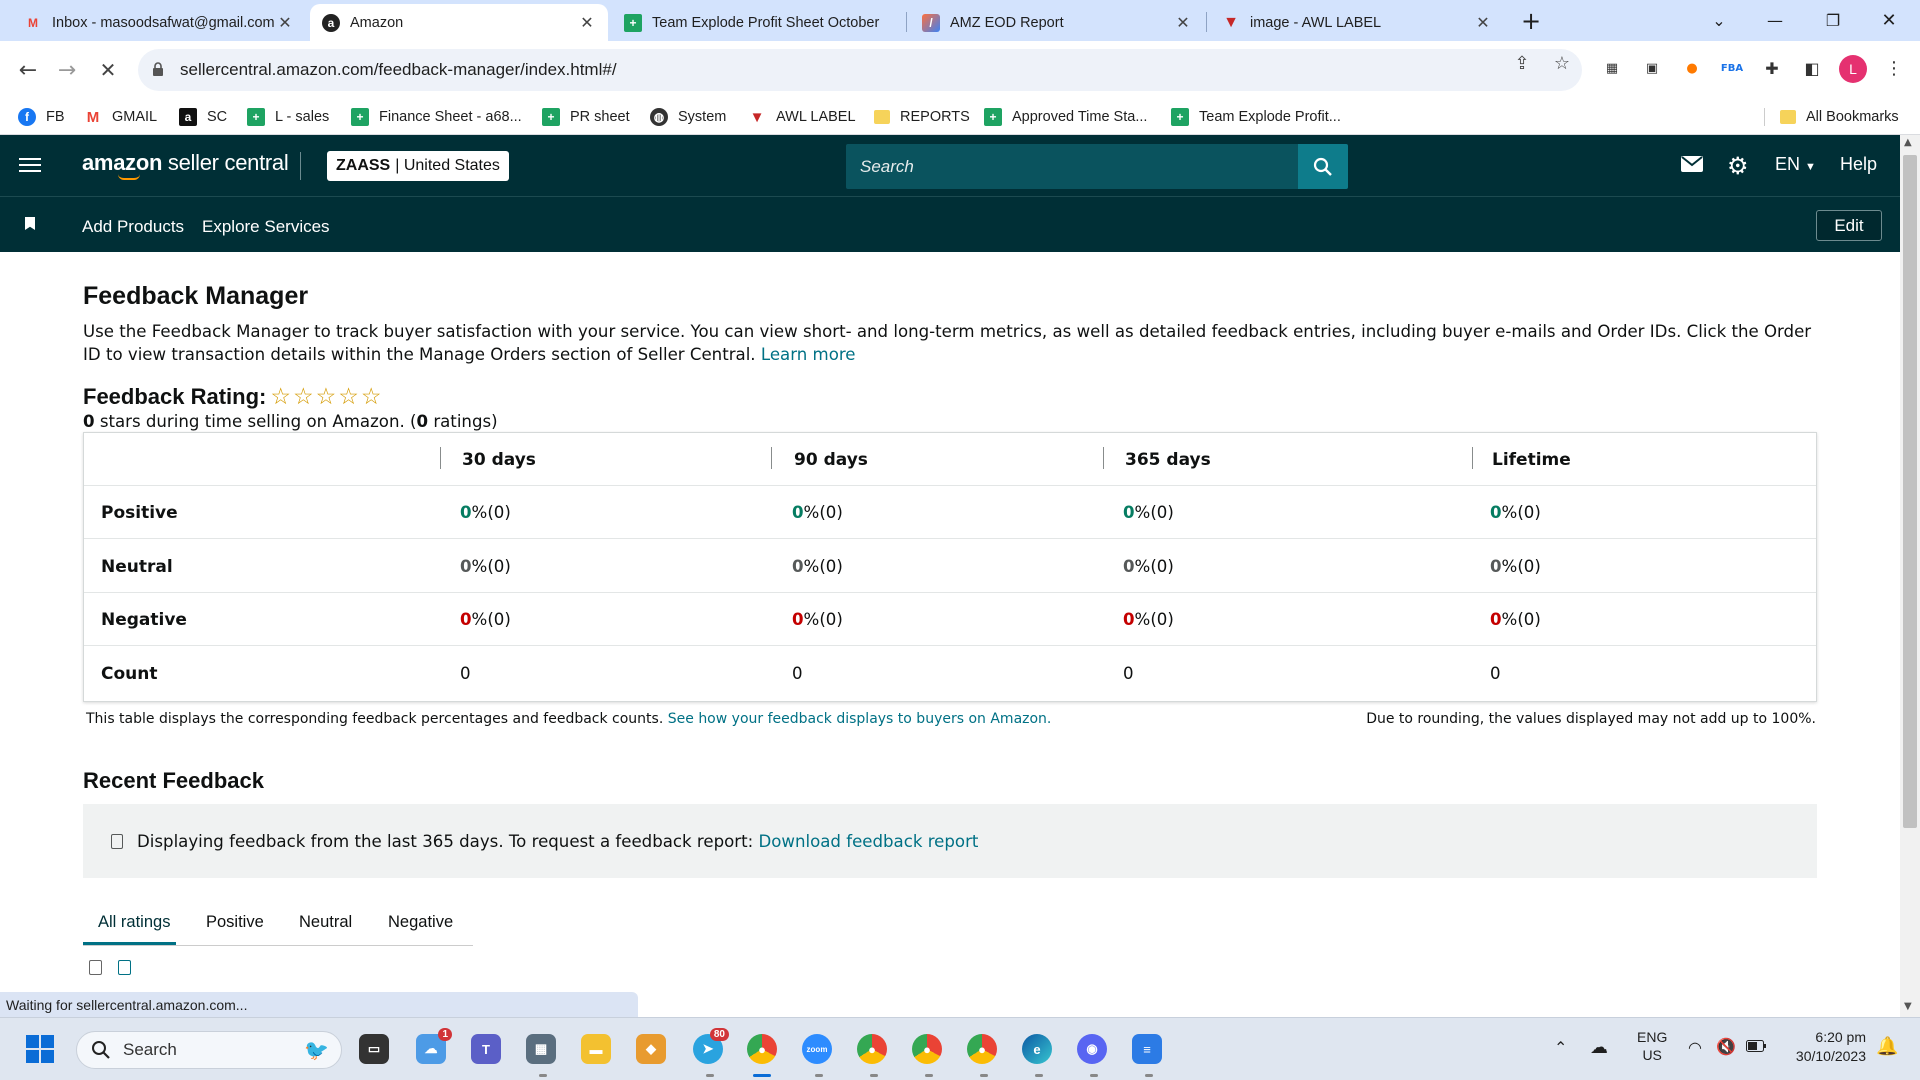 This screenshot has height=1080, width=1920. Describe the element at coordinates (133, 227) in the screenshot. I see `add-products-link: Add Products` at that location.